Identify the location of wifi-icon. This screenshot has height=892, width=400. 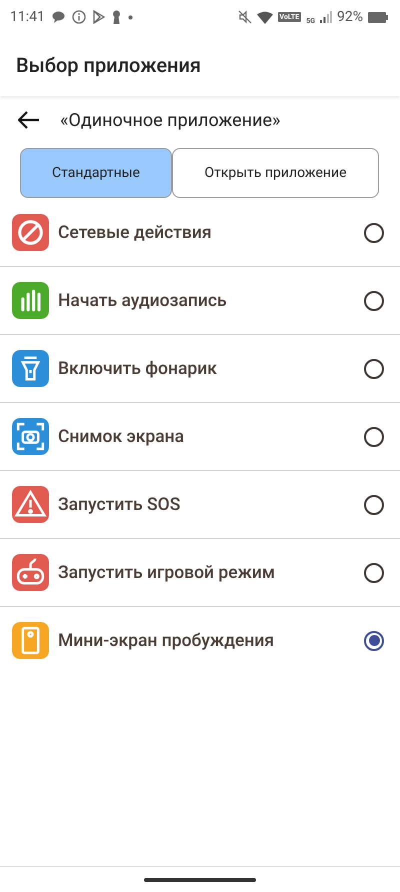
(264, 17).